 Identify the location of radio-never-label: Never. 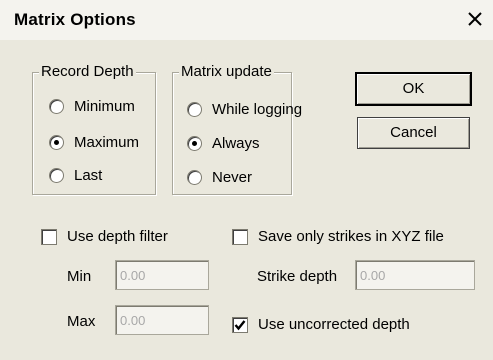
(232, 177).